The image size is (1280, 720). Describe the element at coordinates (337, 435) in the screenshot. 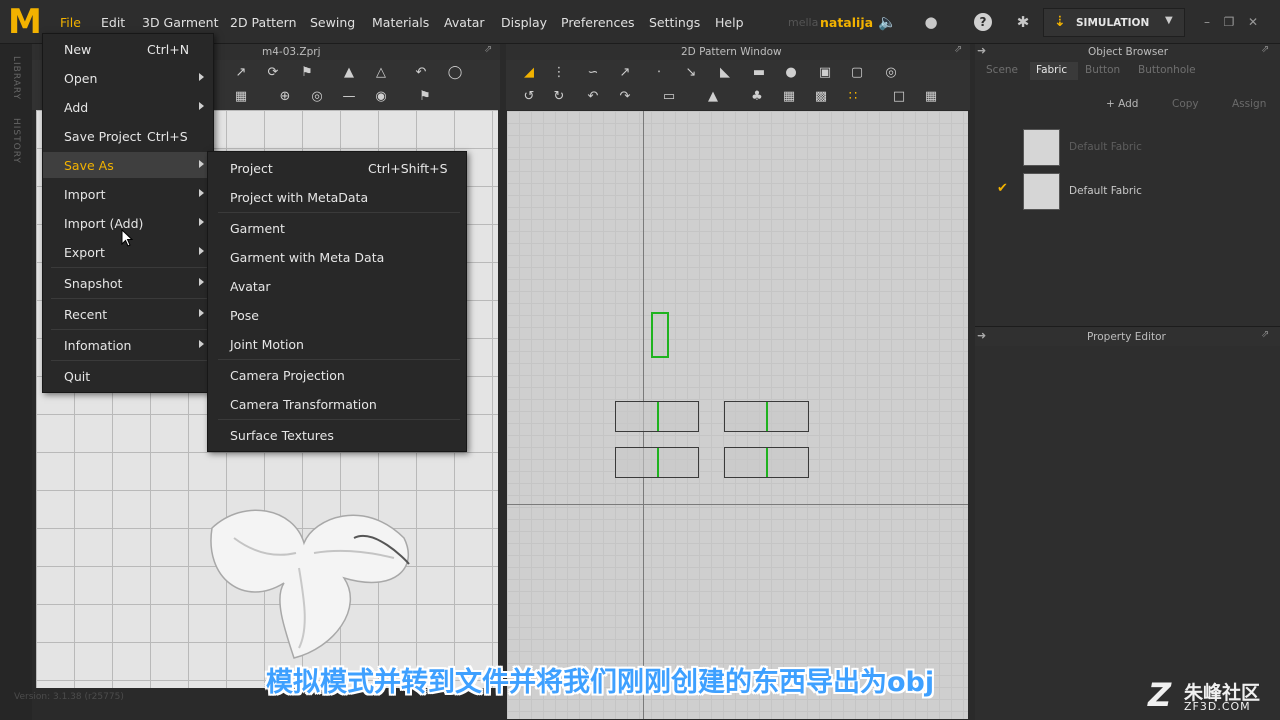

I see `save-as-surface-textures: Surface Textures` at that location.